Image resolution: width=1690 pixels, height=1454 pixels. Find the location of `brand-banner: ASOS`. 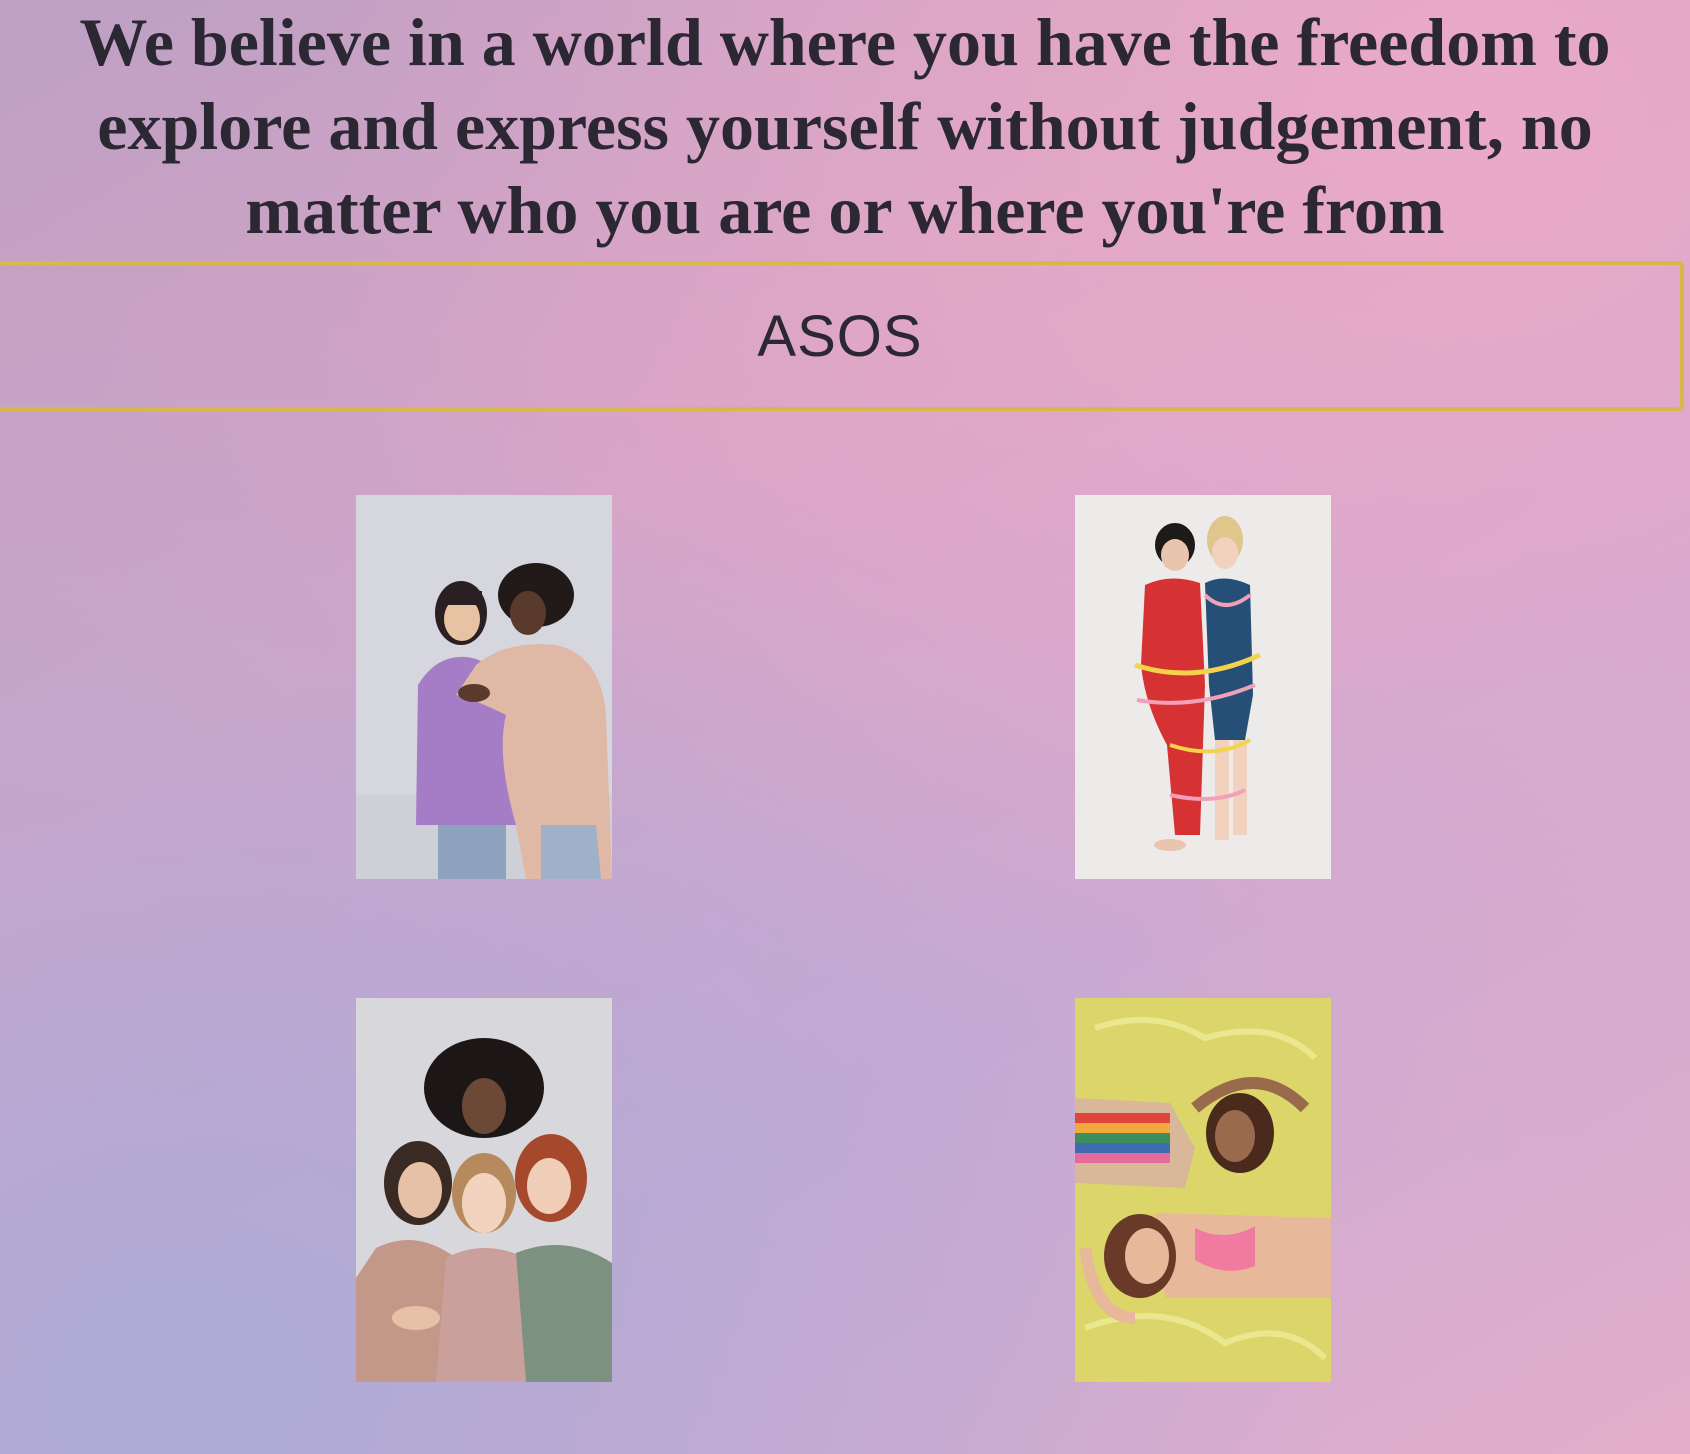

brand-banner: ASOS is located at coordinates (842, 336).